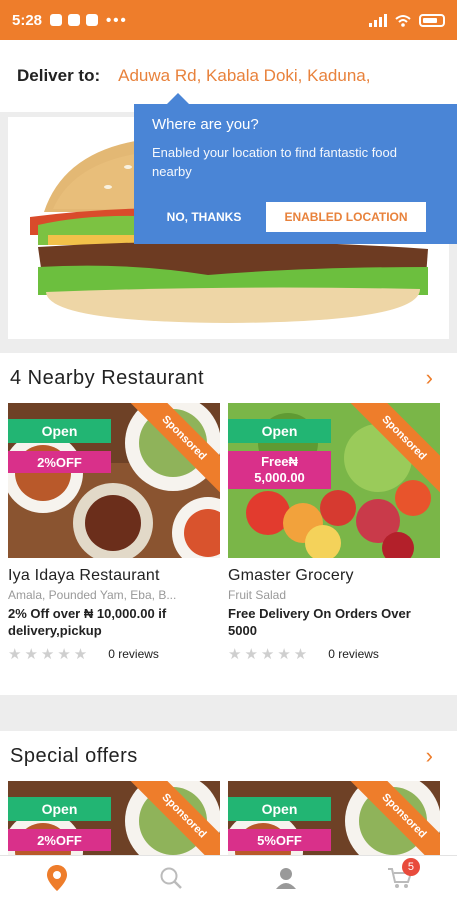  I want to click on nav-search, so click(171, 878).